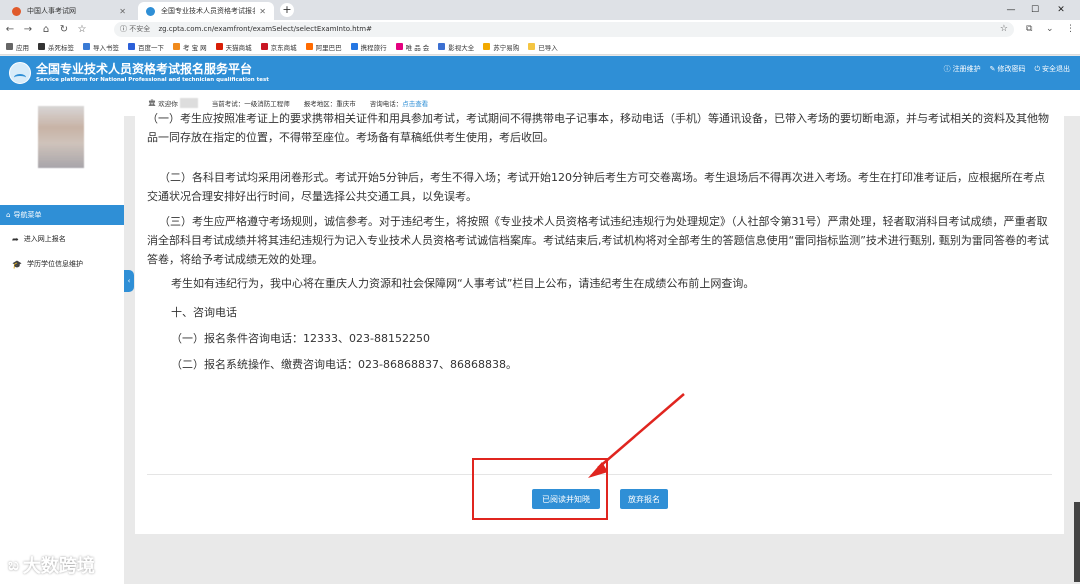 Image resolution: width=1080 pixels, height=584 pixels. I want to click on welcome-group: 🏛 欢迎你, so click(173, 103).